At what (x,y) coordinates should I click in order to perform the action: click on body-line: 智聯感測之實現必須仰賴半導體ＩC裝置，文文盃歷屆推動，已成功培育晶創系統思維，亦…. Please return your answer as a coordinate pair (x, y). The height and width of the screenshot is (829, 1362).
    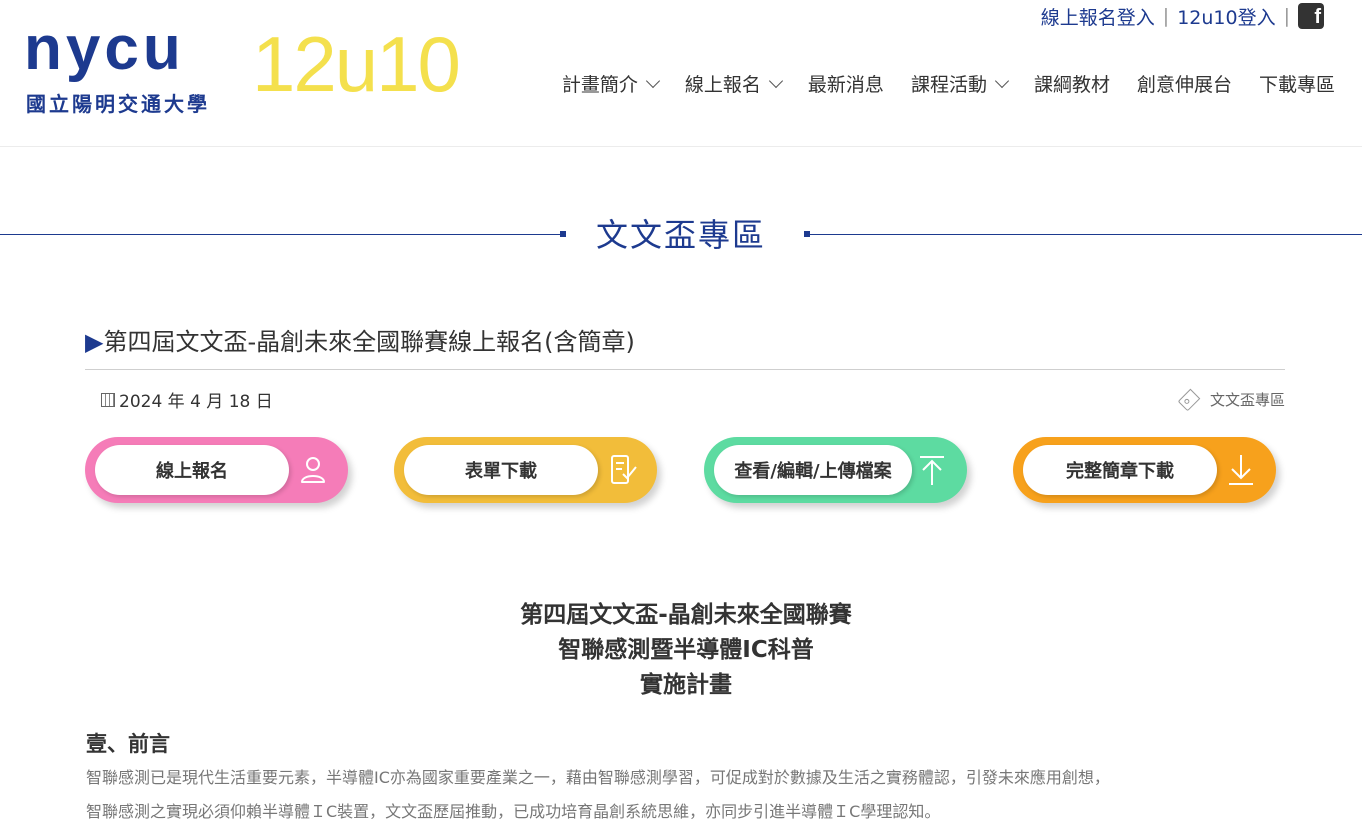
    Looking at the image, I should click on (513, 811).